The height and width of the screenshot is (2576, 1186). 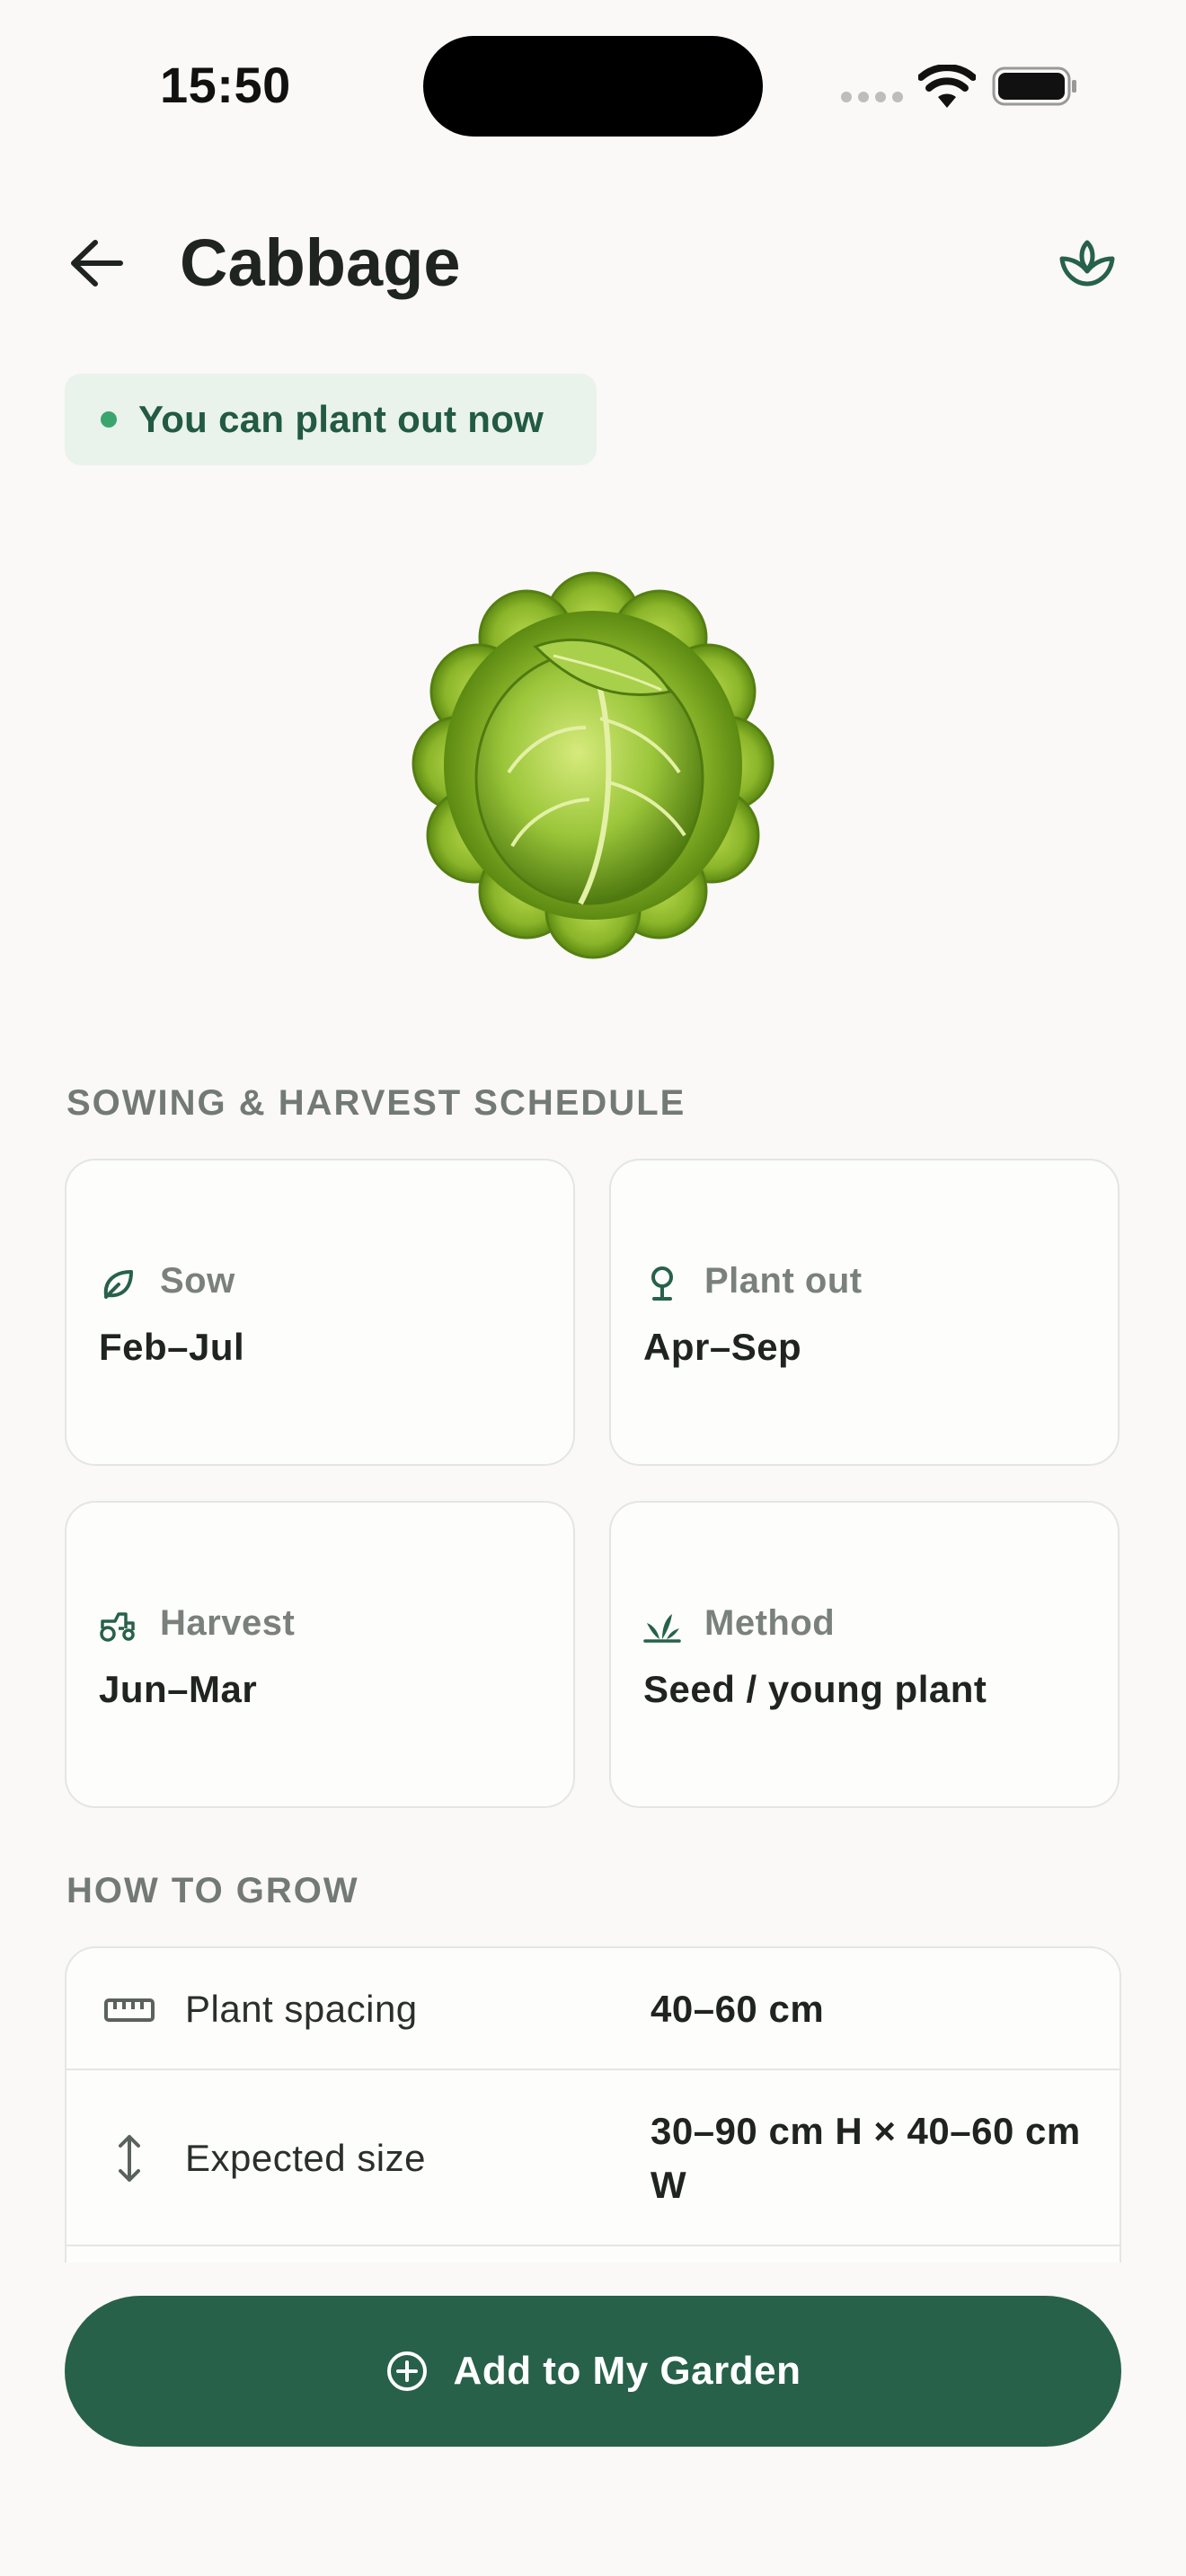 What do you see at coordinates (722, 1347) in the screenshot?
I see `card-value: Apr–Sep` at bounding box center [722, 1347].